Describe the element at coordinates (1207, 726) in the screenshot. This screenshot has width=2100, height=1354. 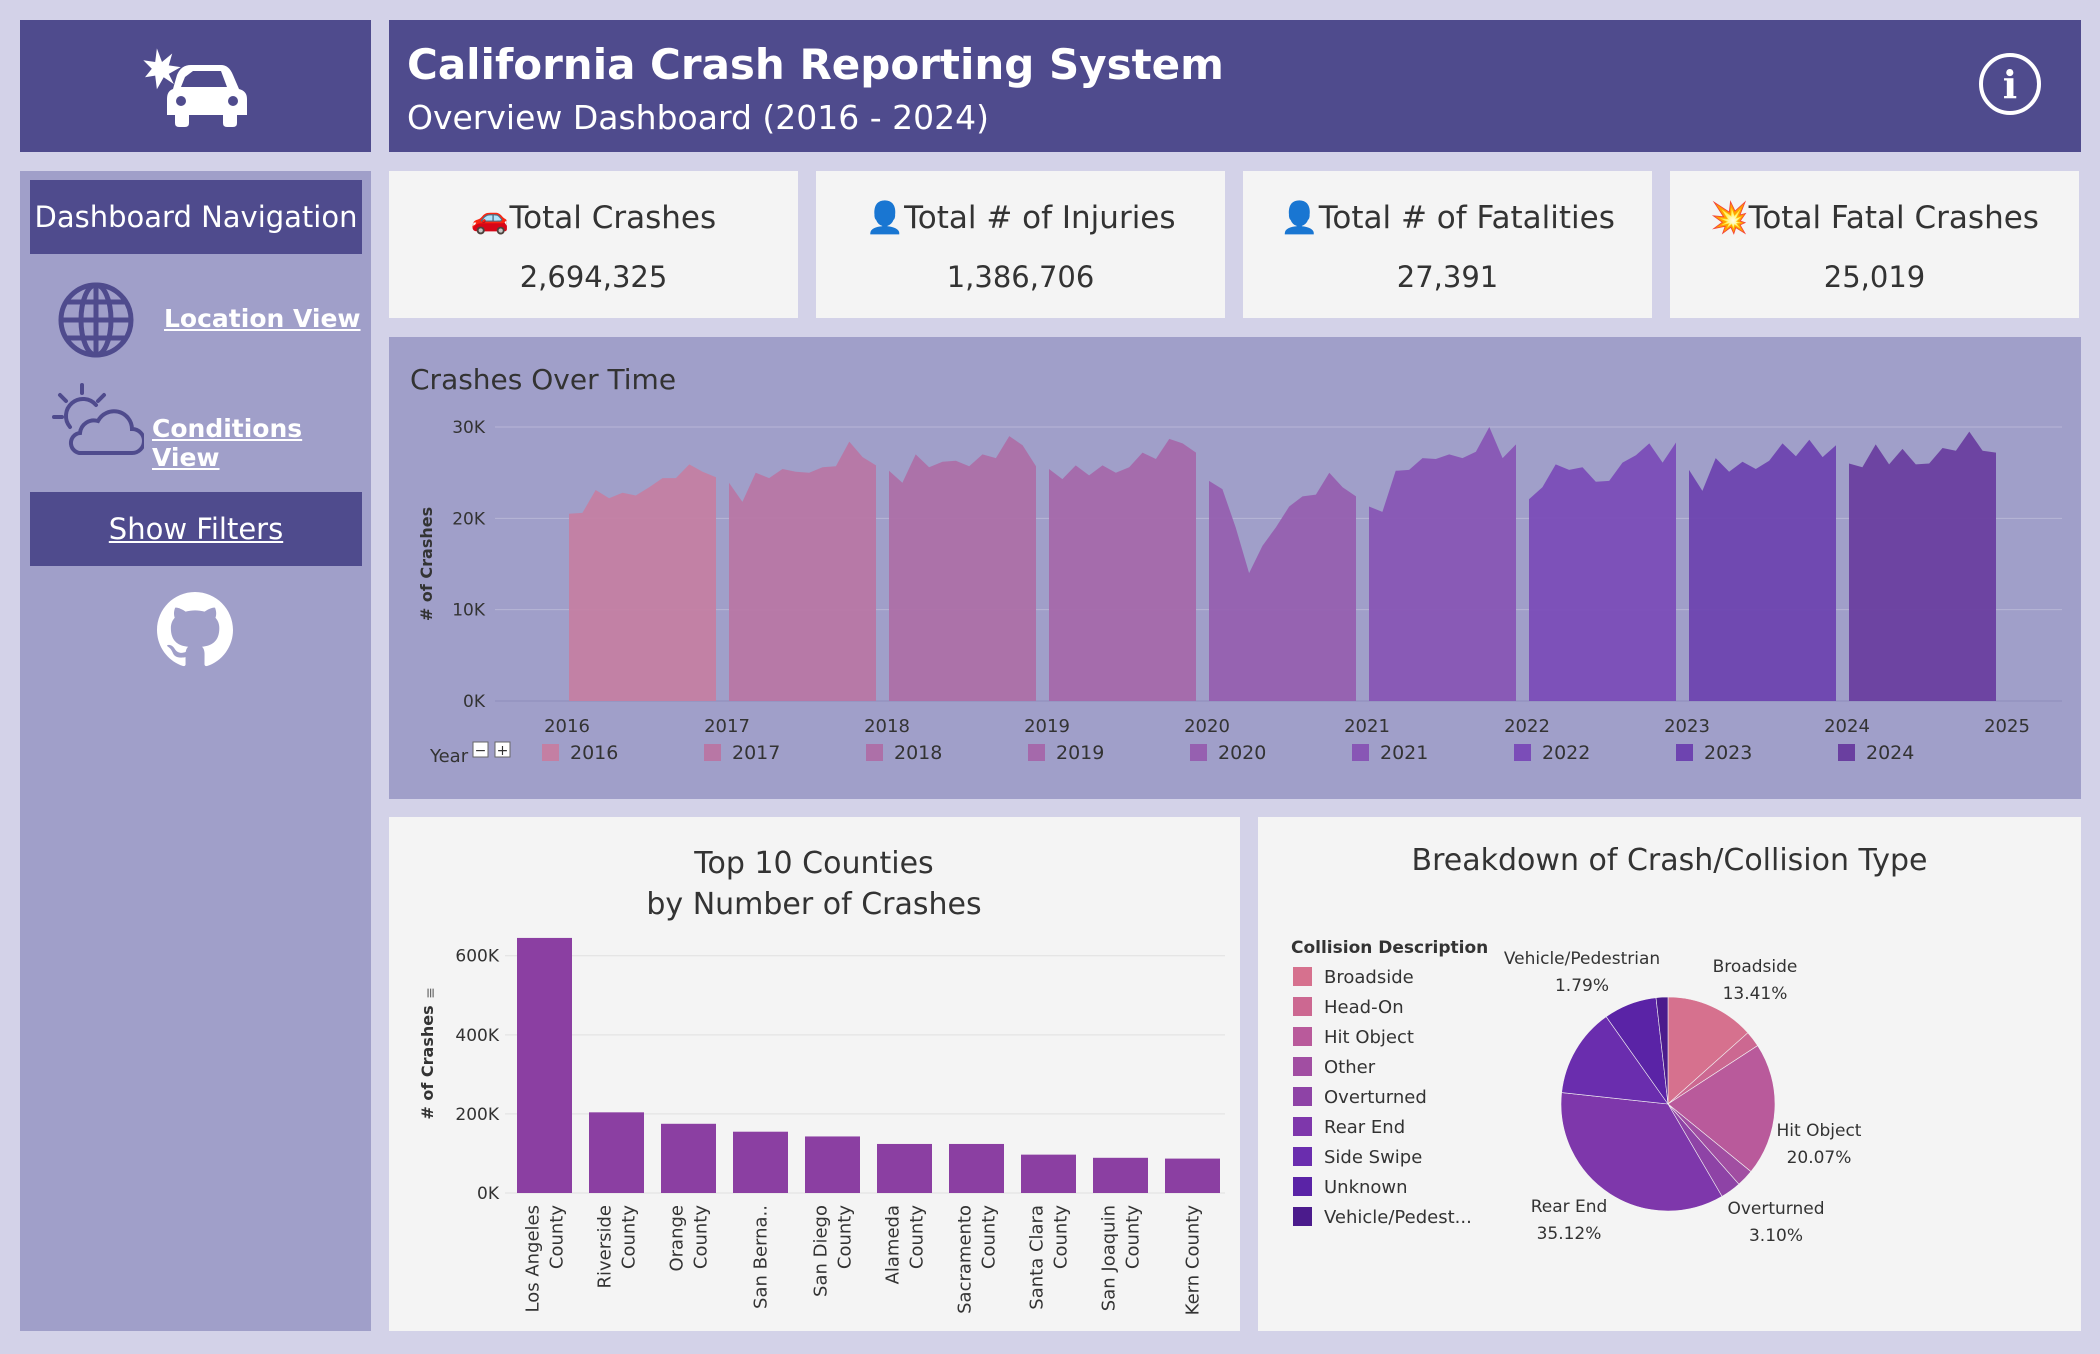
I see `x-tick-label: 2020` at that location.